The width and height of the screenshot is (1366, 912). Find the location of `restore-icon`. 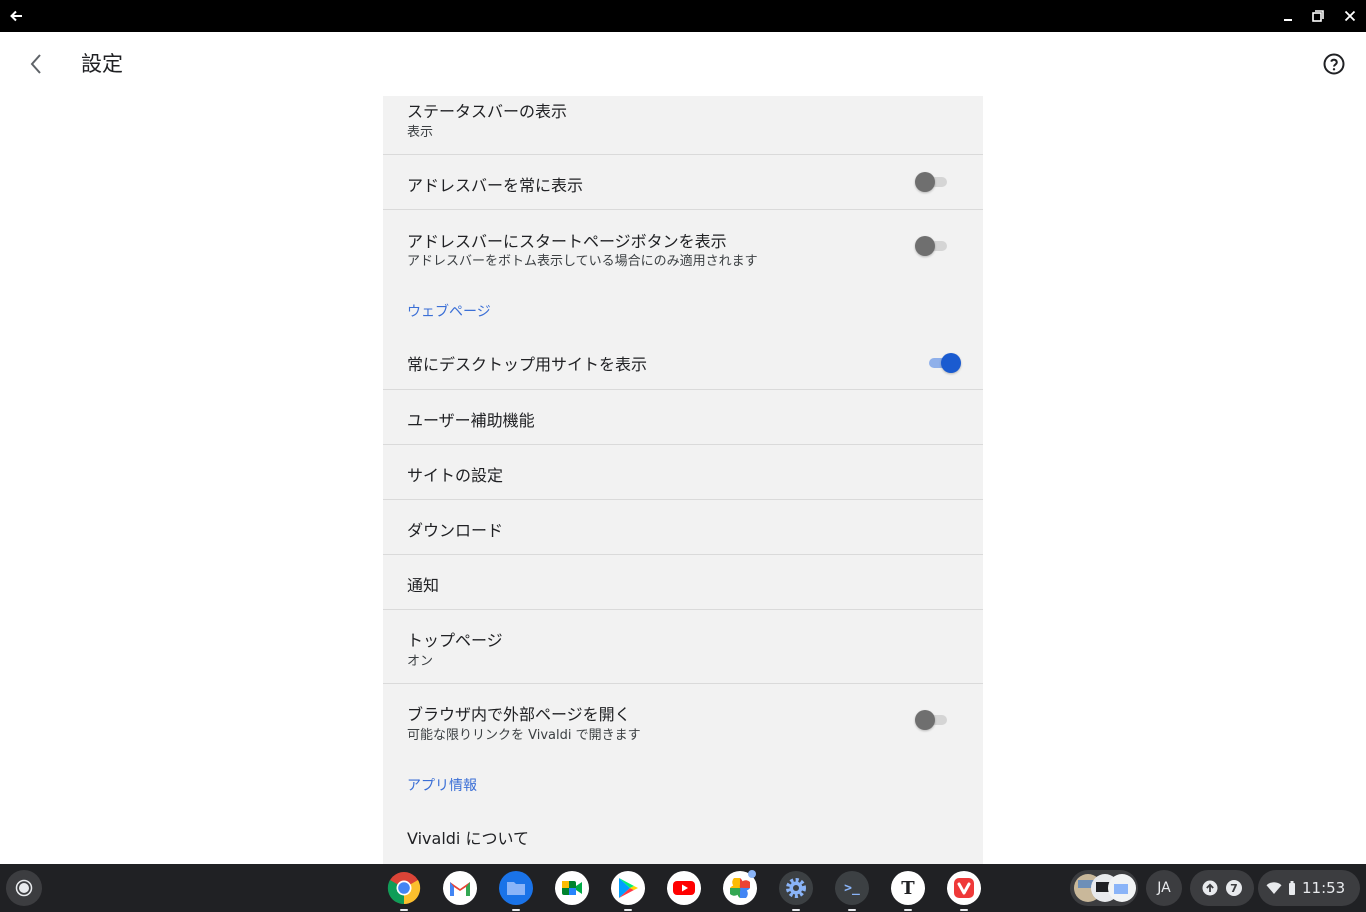

restore-icon is located at coordinates (1318, 16).